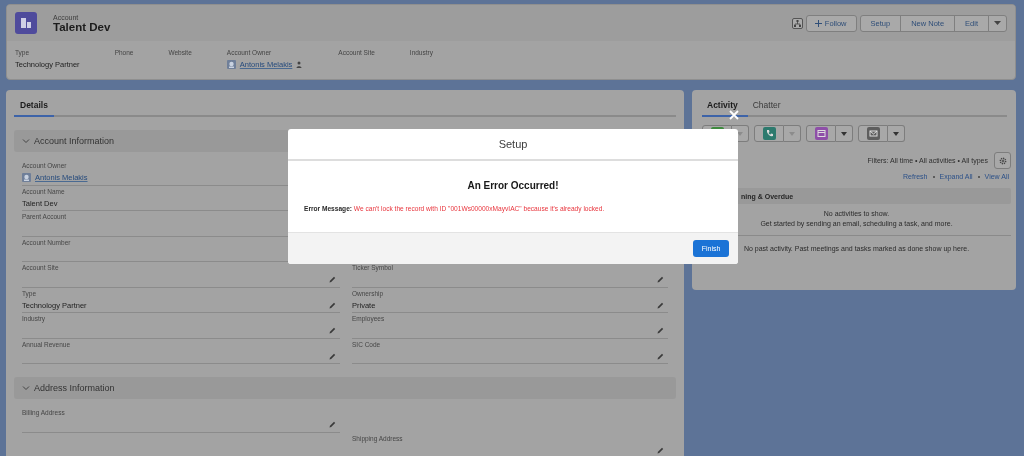  Describe the element at coordinates (797, 23) in the screenshot. I see `hierarchy-button` at that location.